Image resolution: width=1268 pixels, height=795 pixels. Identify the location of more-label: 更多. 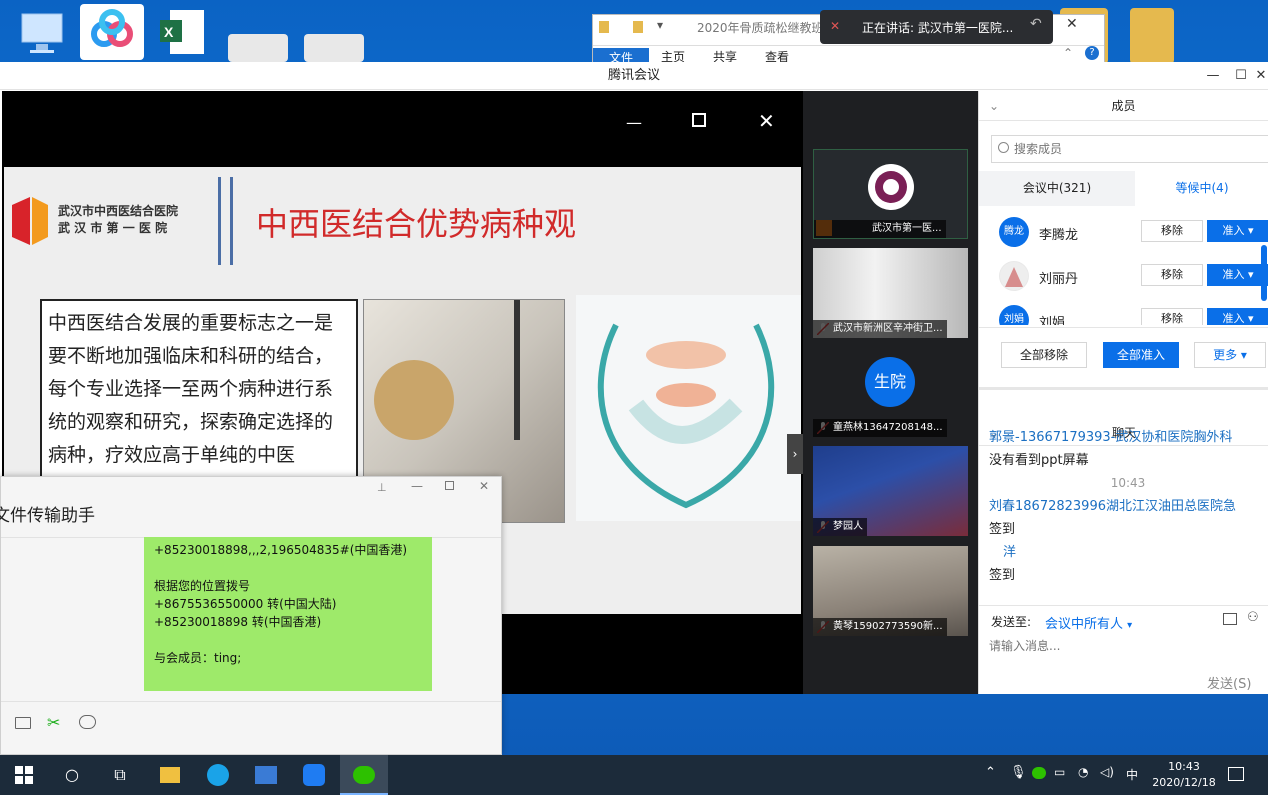
(1225, 355).